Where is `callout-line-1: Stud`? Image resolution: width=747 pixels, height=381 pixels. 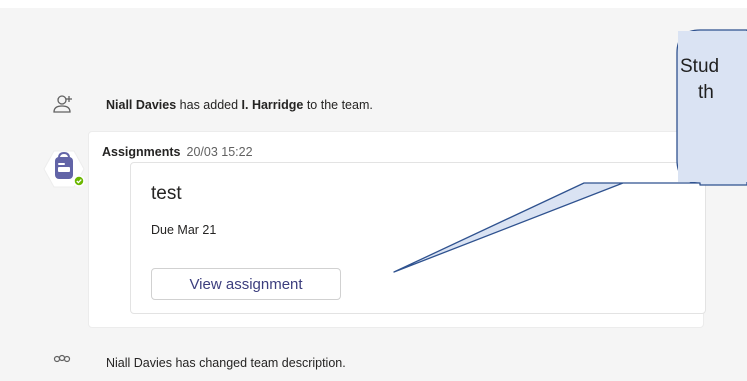
callout-line-1: Stud is located at coordinates (700, 66).